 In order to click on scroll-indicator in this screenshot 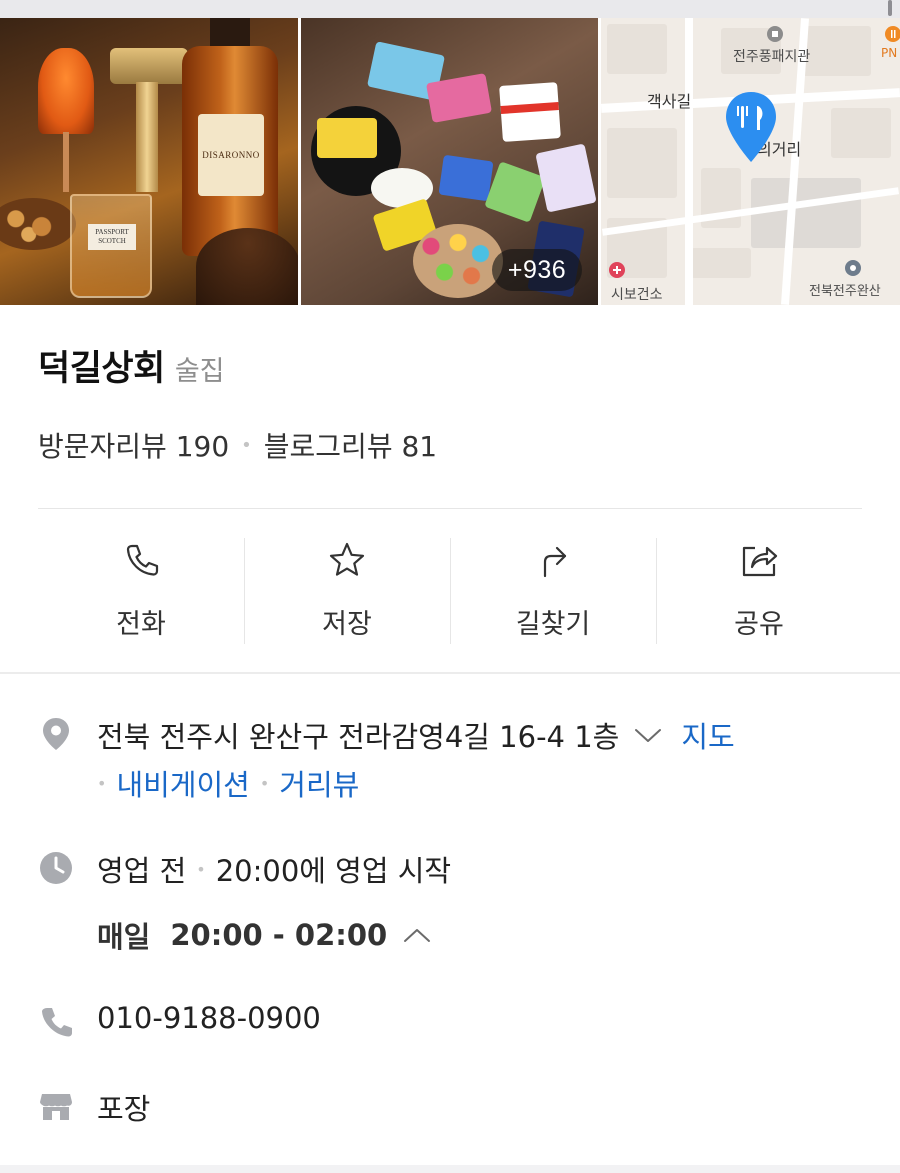, I will do `click(890, 8)`.